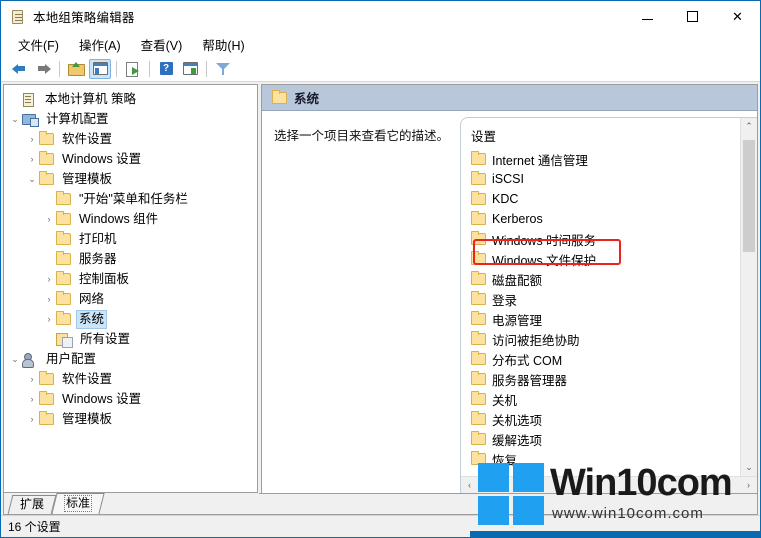  What do you see at coordinates (77, 118) in the screenshot?
I see `tree-item-label: 计算机配置` at bounding box center [77, 118].